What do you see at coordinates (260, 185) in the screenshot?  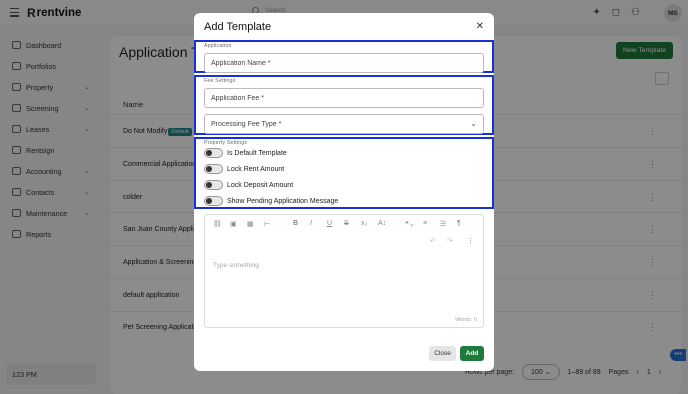 I see `toggle-label: Lock Deposit Amount` at bounding box center [260, 185].